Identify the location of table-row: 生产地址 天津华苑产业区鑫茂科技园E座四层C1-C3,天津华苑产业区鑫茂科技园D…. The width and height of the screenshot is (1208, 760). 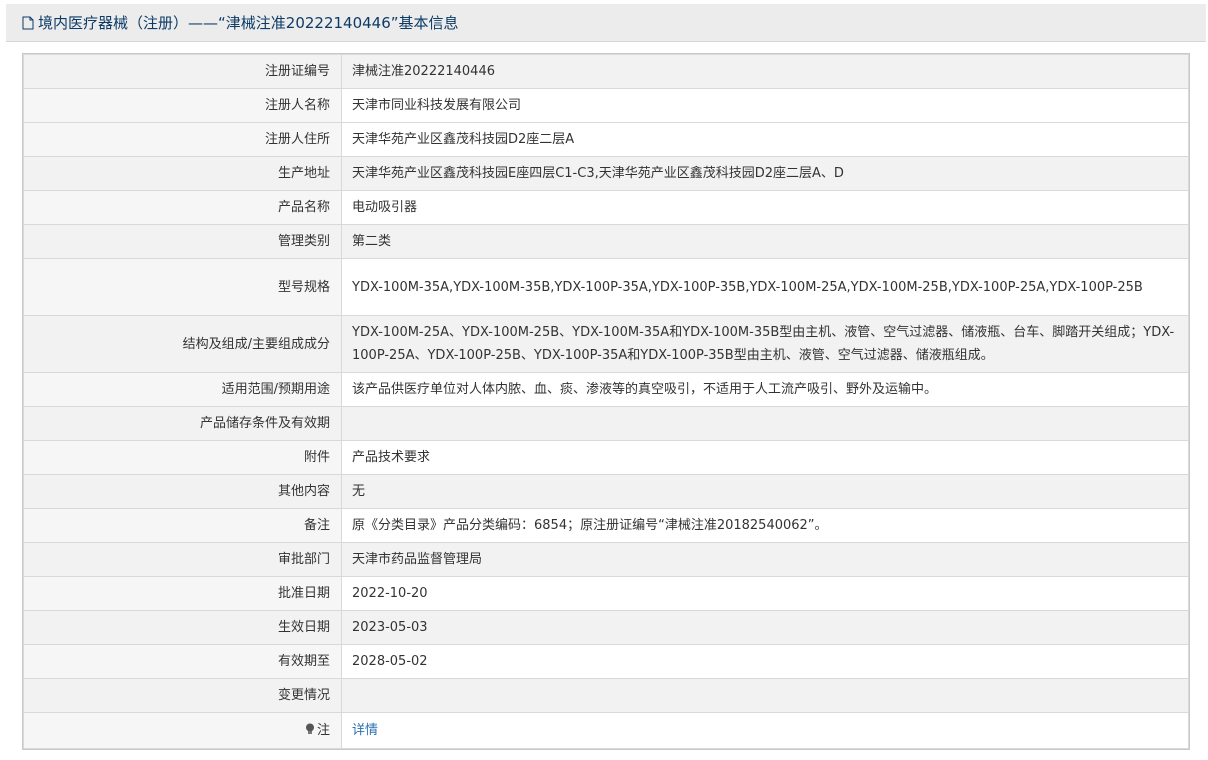
(606, 173).